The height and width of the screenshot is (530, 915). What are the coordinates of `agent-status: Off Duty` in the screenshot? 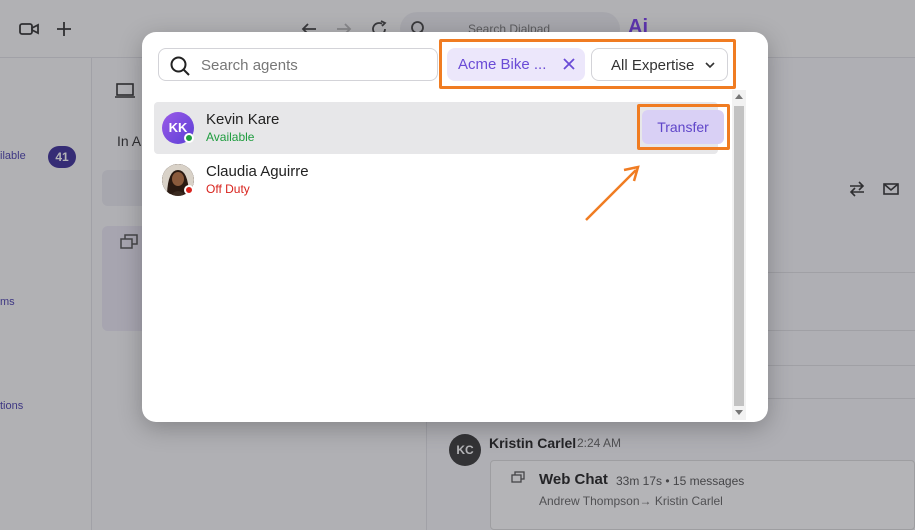 It's located at (228, 189).